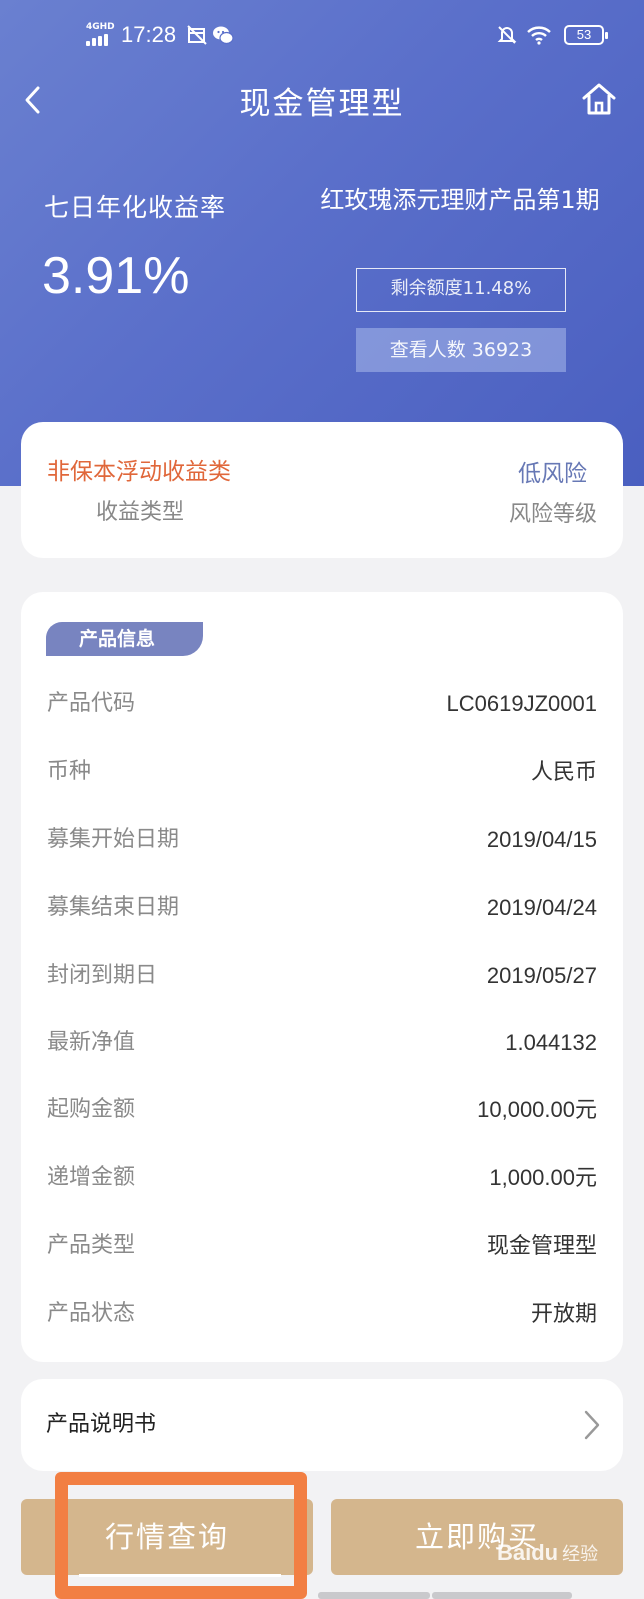  I want to click on highlight-annotation, so click(181, 1535).